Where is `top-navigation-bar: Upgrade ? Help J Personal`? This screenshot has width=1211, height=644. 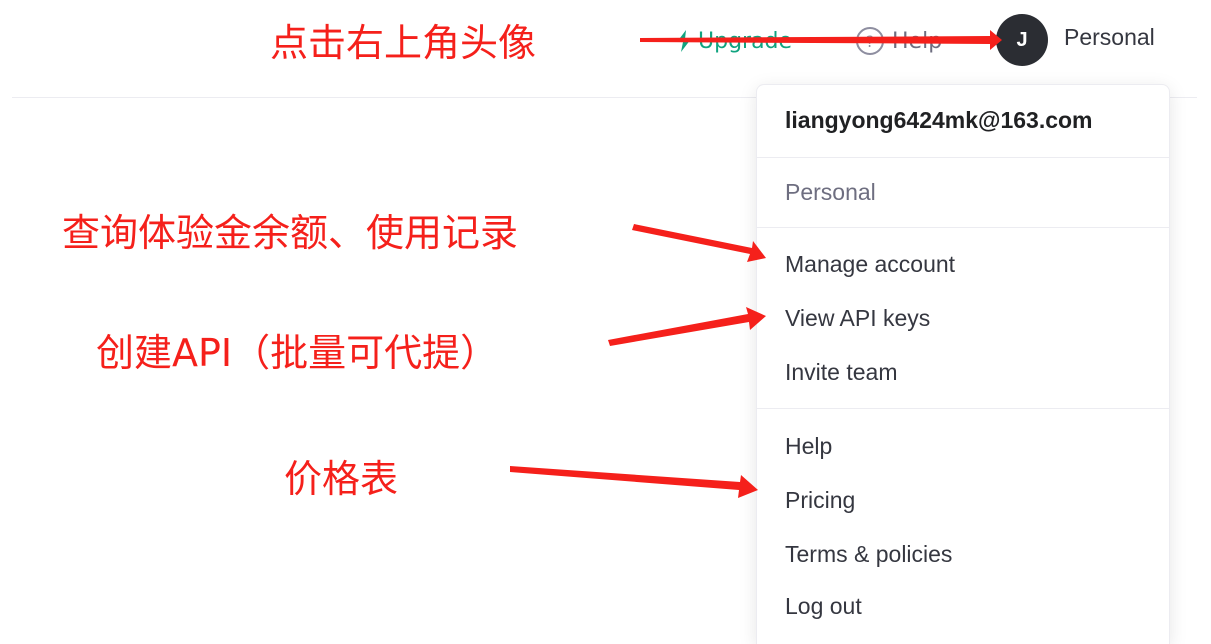
top-navigation-bar: Upgrade ? Help J Personal is located at coordinates (605, 41).